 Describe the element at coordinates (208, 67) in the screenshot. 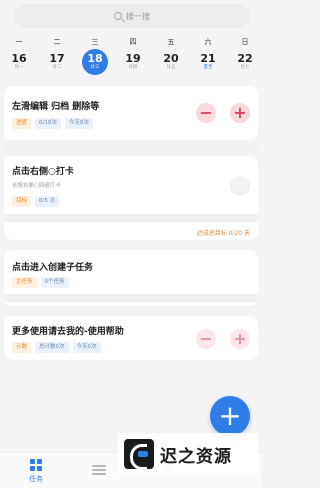

I see `lunar-date: 夏至` at that location.